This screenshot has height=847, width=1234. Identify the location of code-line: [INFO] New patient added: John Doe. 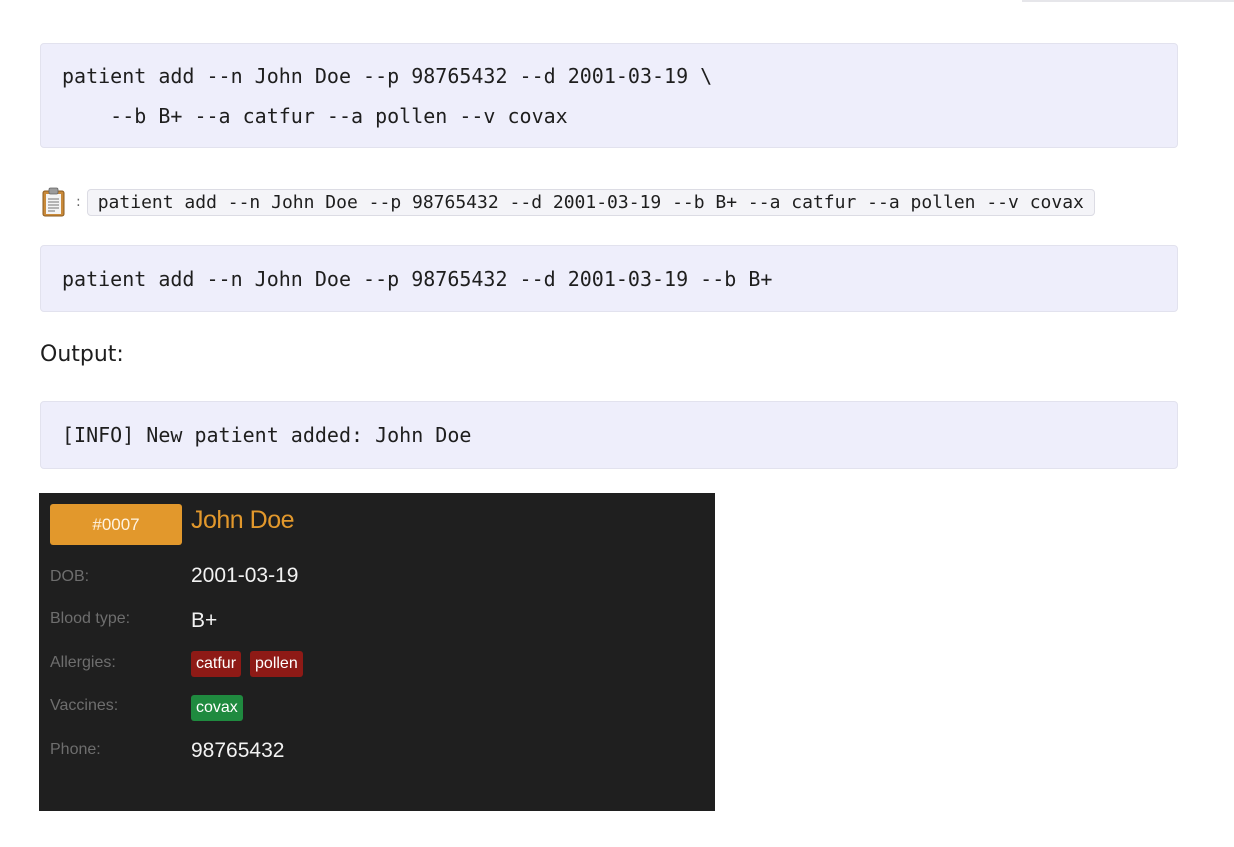
(267, 435).